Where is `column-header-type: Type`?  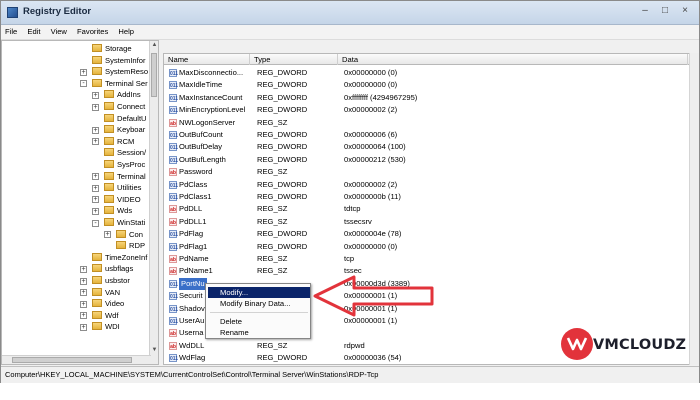
column-header-type: Type is located at coordinates (294, 59).